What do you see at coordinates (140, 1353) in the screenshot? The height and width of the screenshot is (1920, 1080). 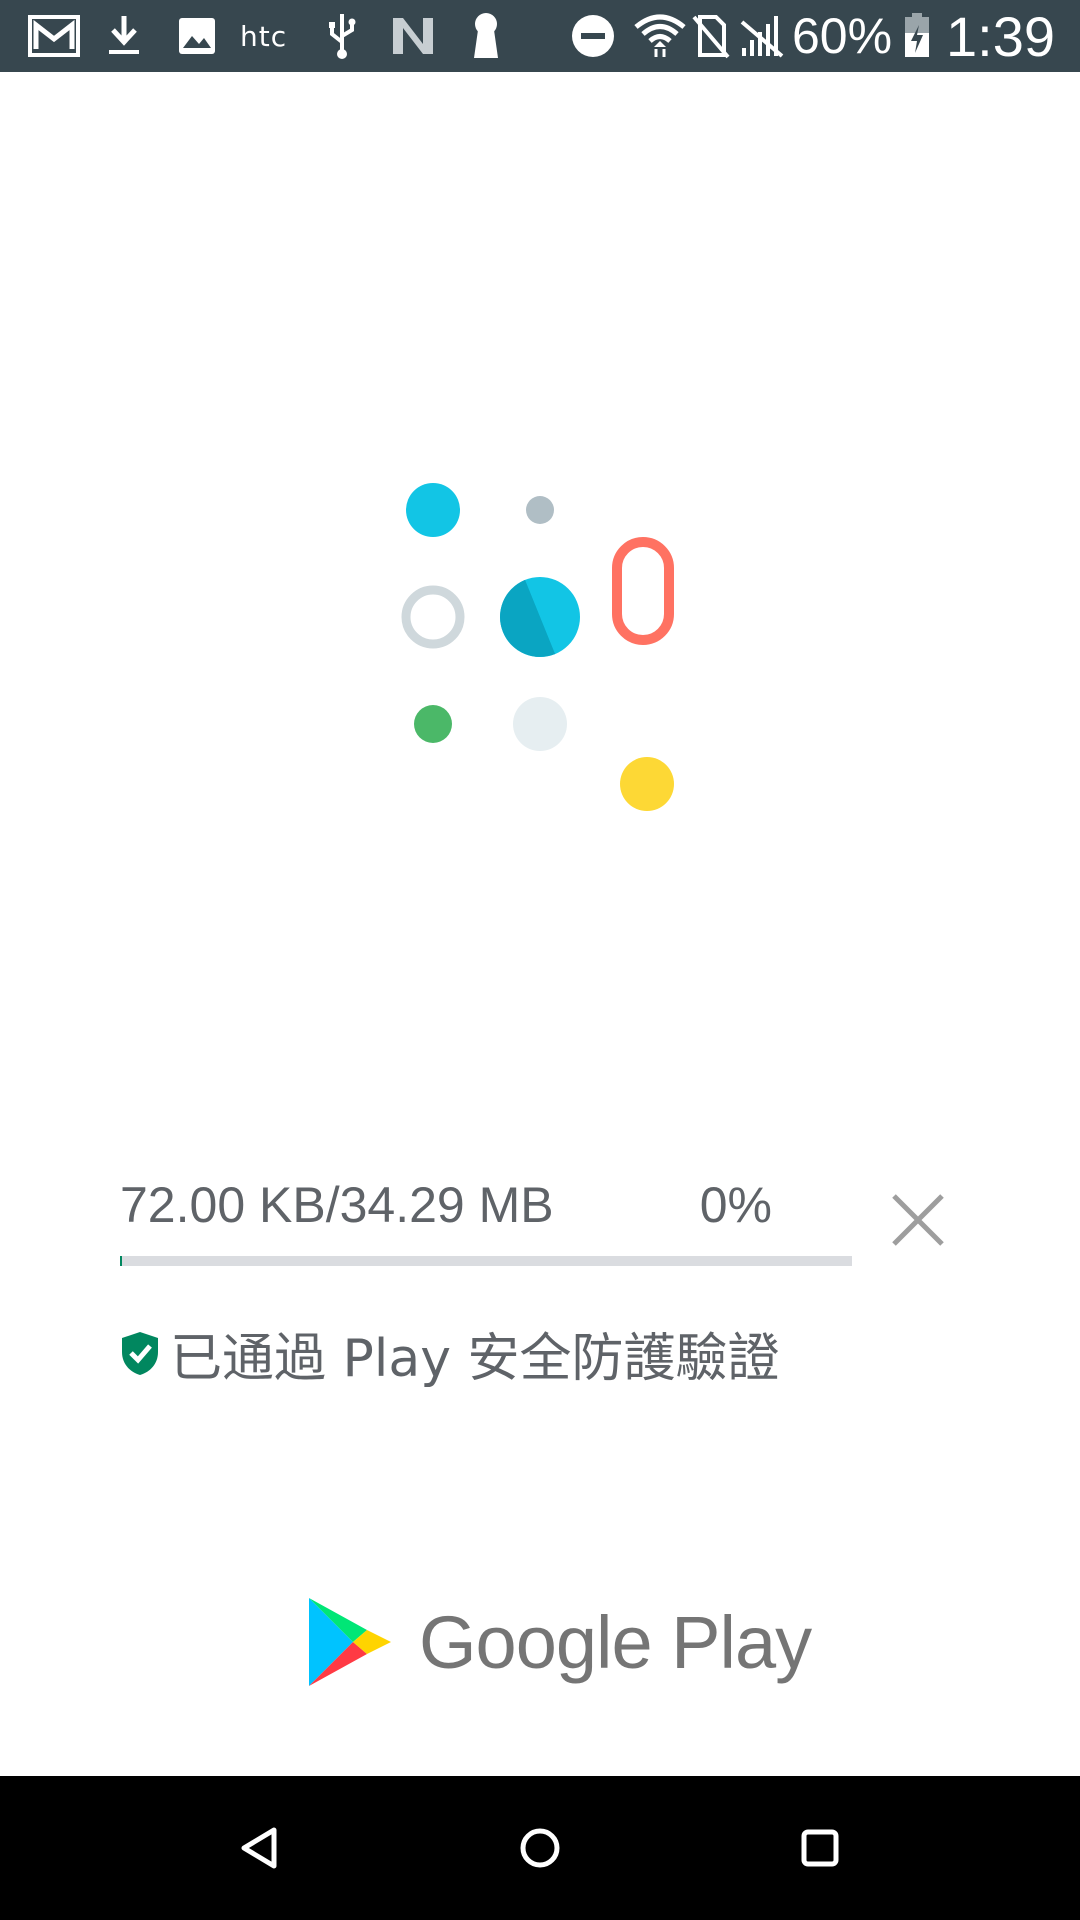 I see `shield-check-icon` at bounding box center [140, 1353].